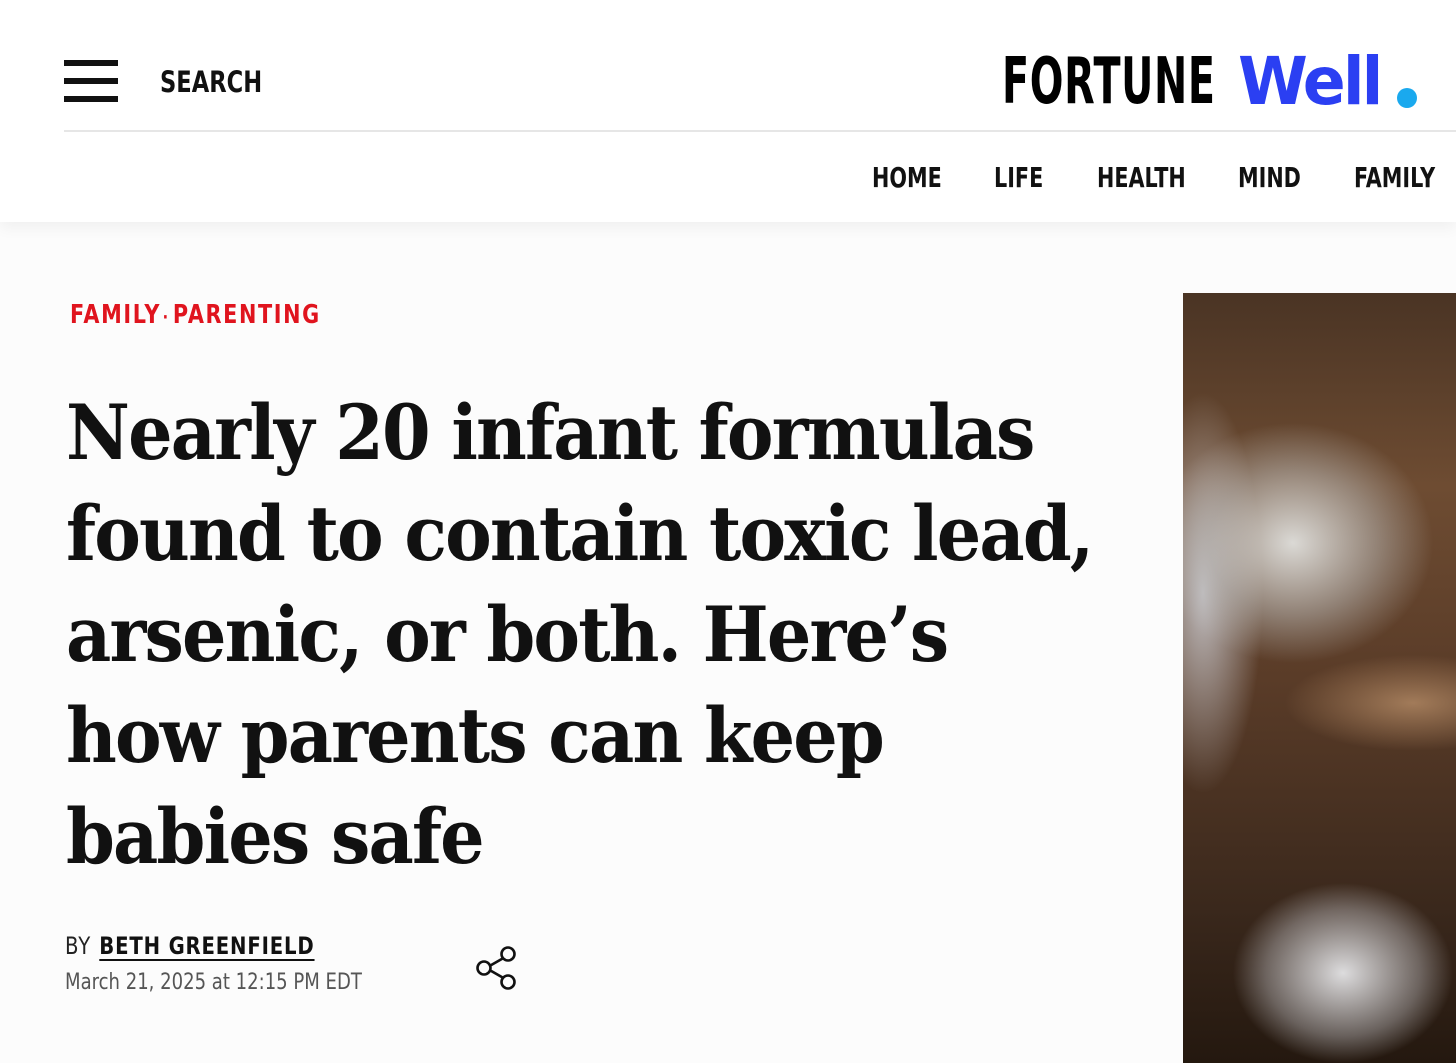 The width and height of the screenshot is (1456, 1063). Describe the element at coordinates (206, 946) in the screenshot. I see `author-link: BETH GREENFIELD` at that location.